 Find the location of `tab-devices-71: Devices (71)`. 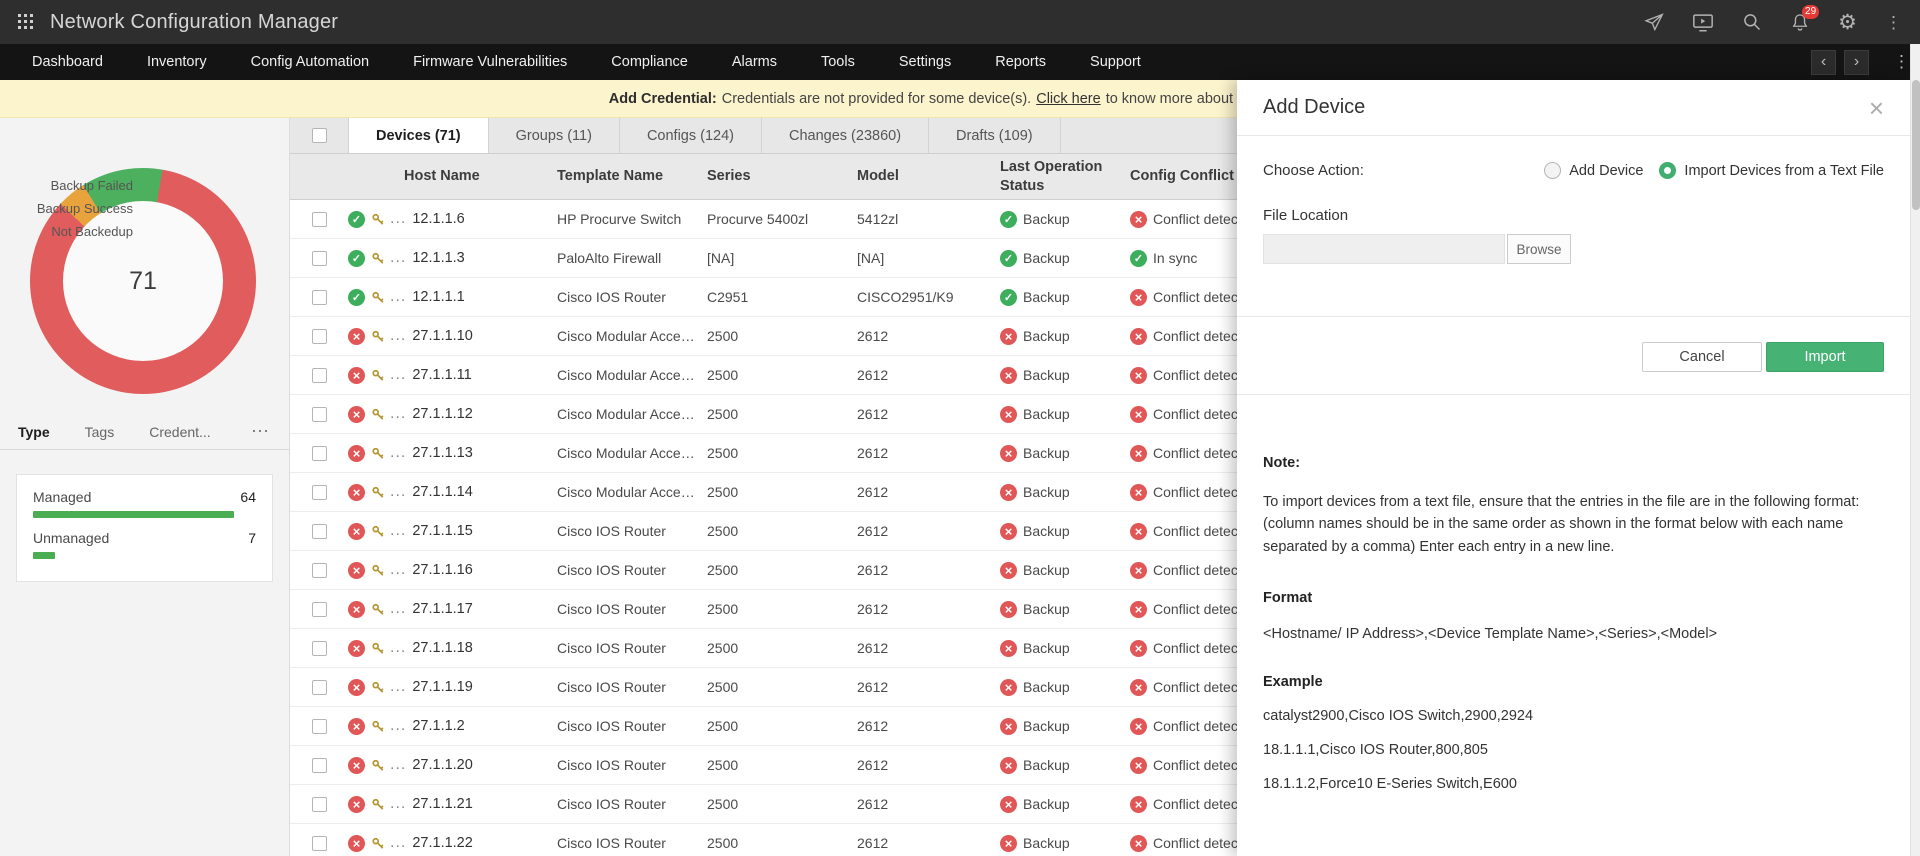

tab-devices-71: Devices (71) is located at coordinates (418, 135).